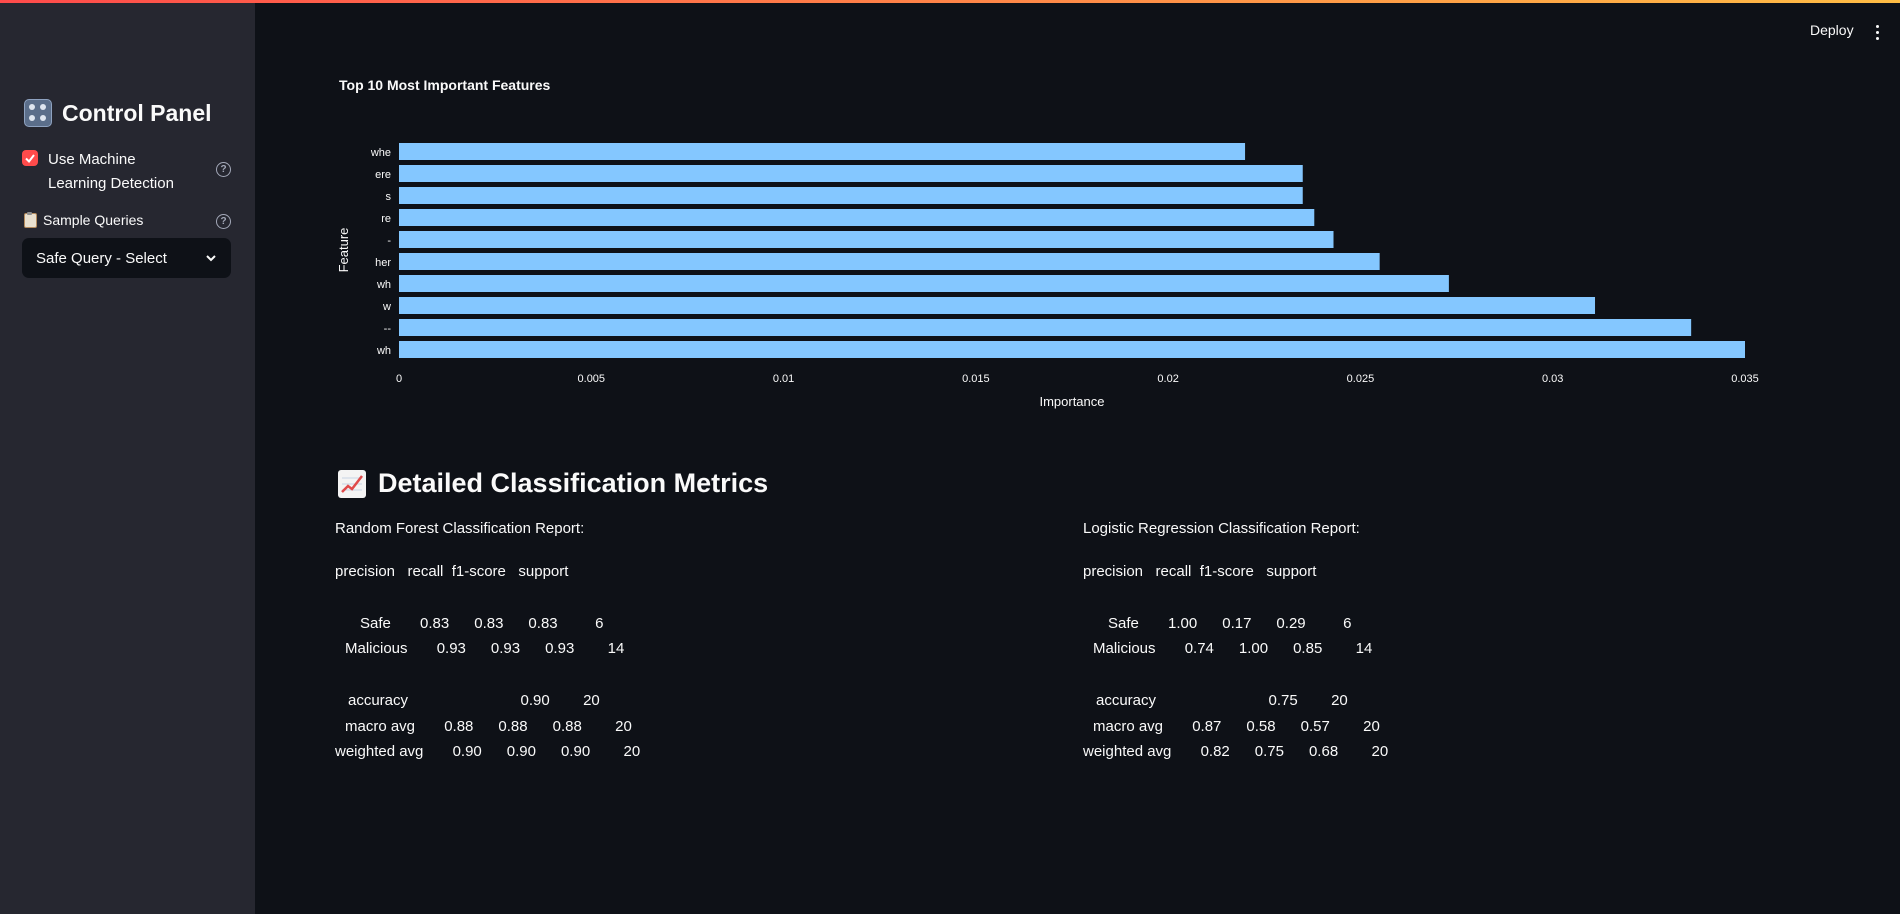 This screenshot has width=1900, height=914. I want to click on top-decoration-bar, so click(950, 1).